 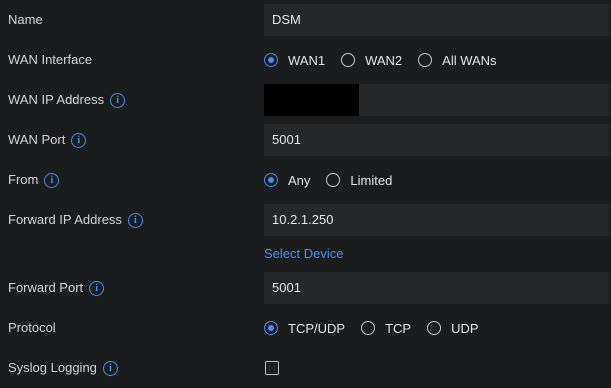 What do you see at coordinates (371, 180) in the screenshot?
I see `from-option-label: Limited` at bounding box center [371, 180].